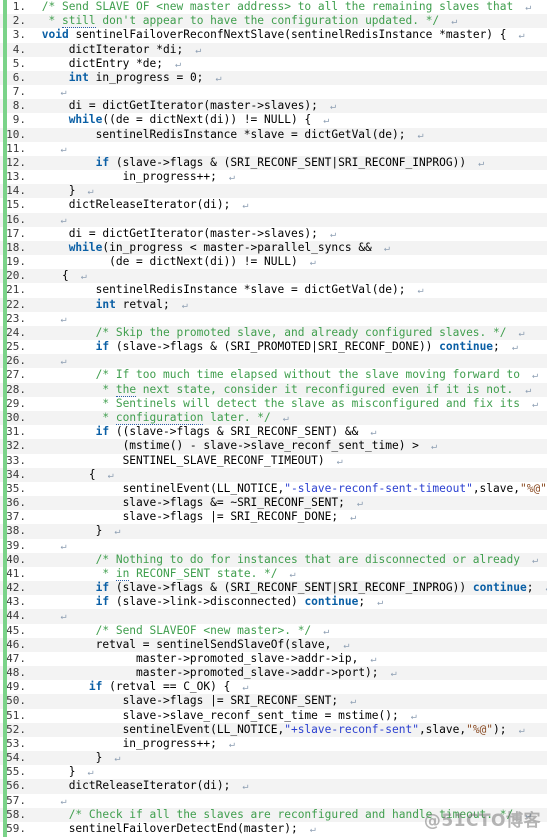 Image resolution: width=547 pixels, height=837 pixels. What do you see at coordinates (273, 191) in the screenshot?
I see `code-line: 14. } ↵` at bounding box center [273, 191].